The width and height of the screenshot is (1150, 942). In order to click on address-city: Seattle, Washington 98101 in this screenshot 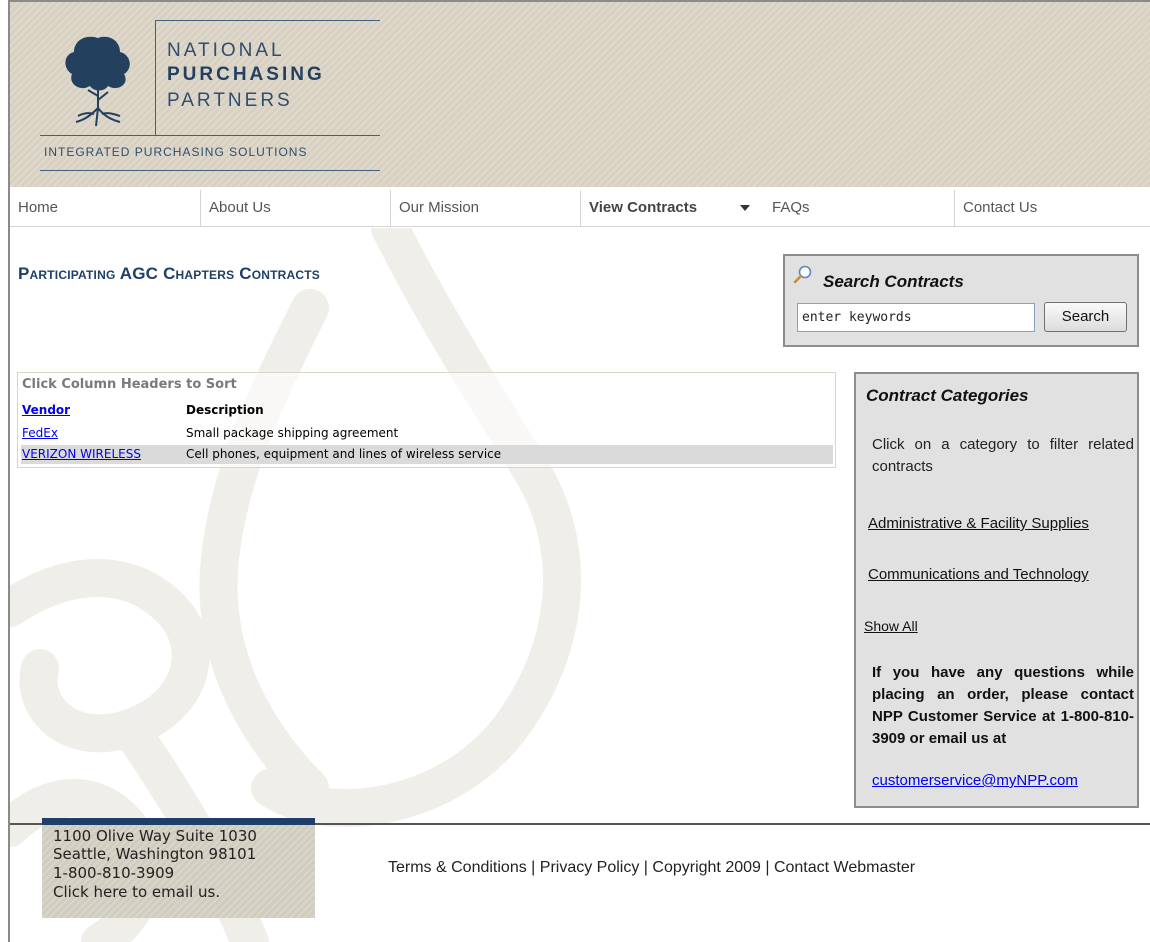, I will do `click(155, 854)`.